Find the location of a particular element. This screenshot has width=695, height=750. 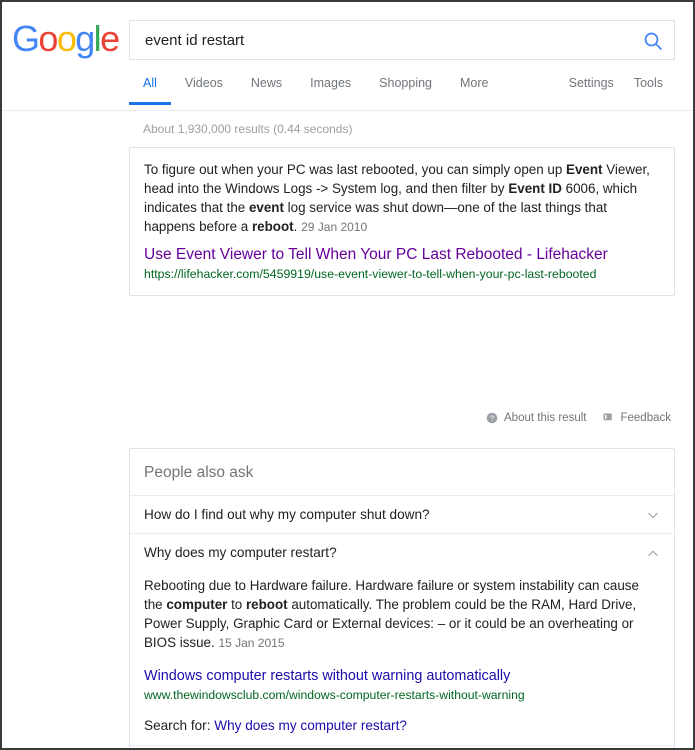

result-feedback-button: Feedback is located at coordinates (636, 418).